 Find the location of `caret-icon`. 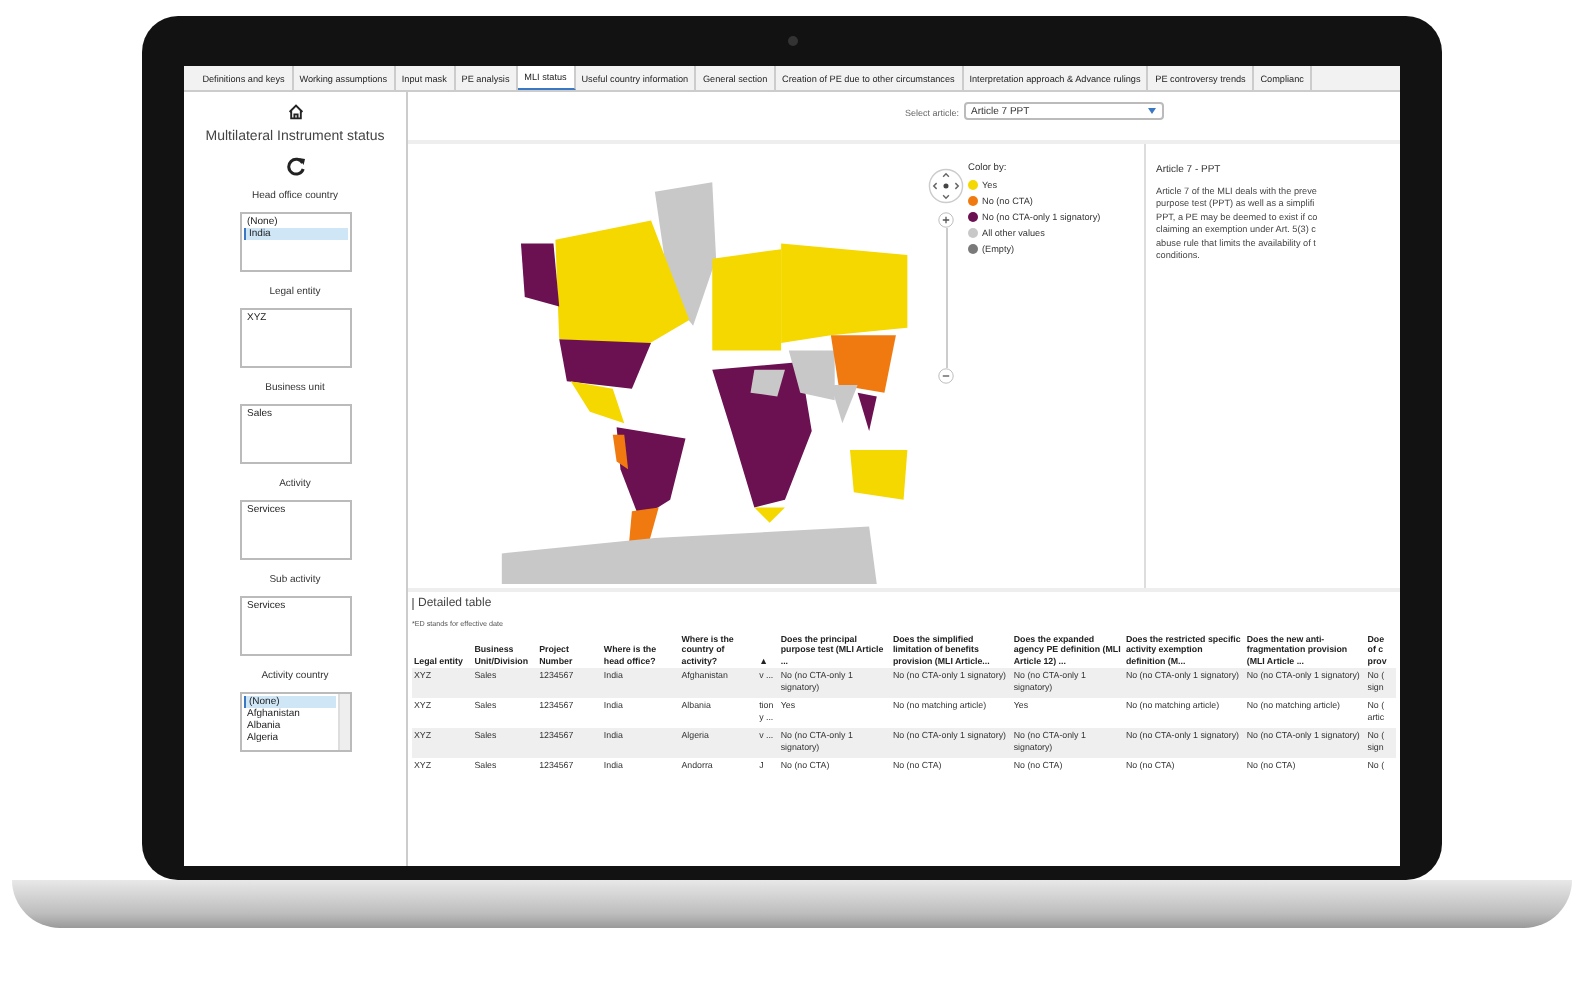

caret-icon is located at coordinates (1151, 111).